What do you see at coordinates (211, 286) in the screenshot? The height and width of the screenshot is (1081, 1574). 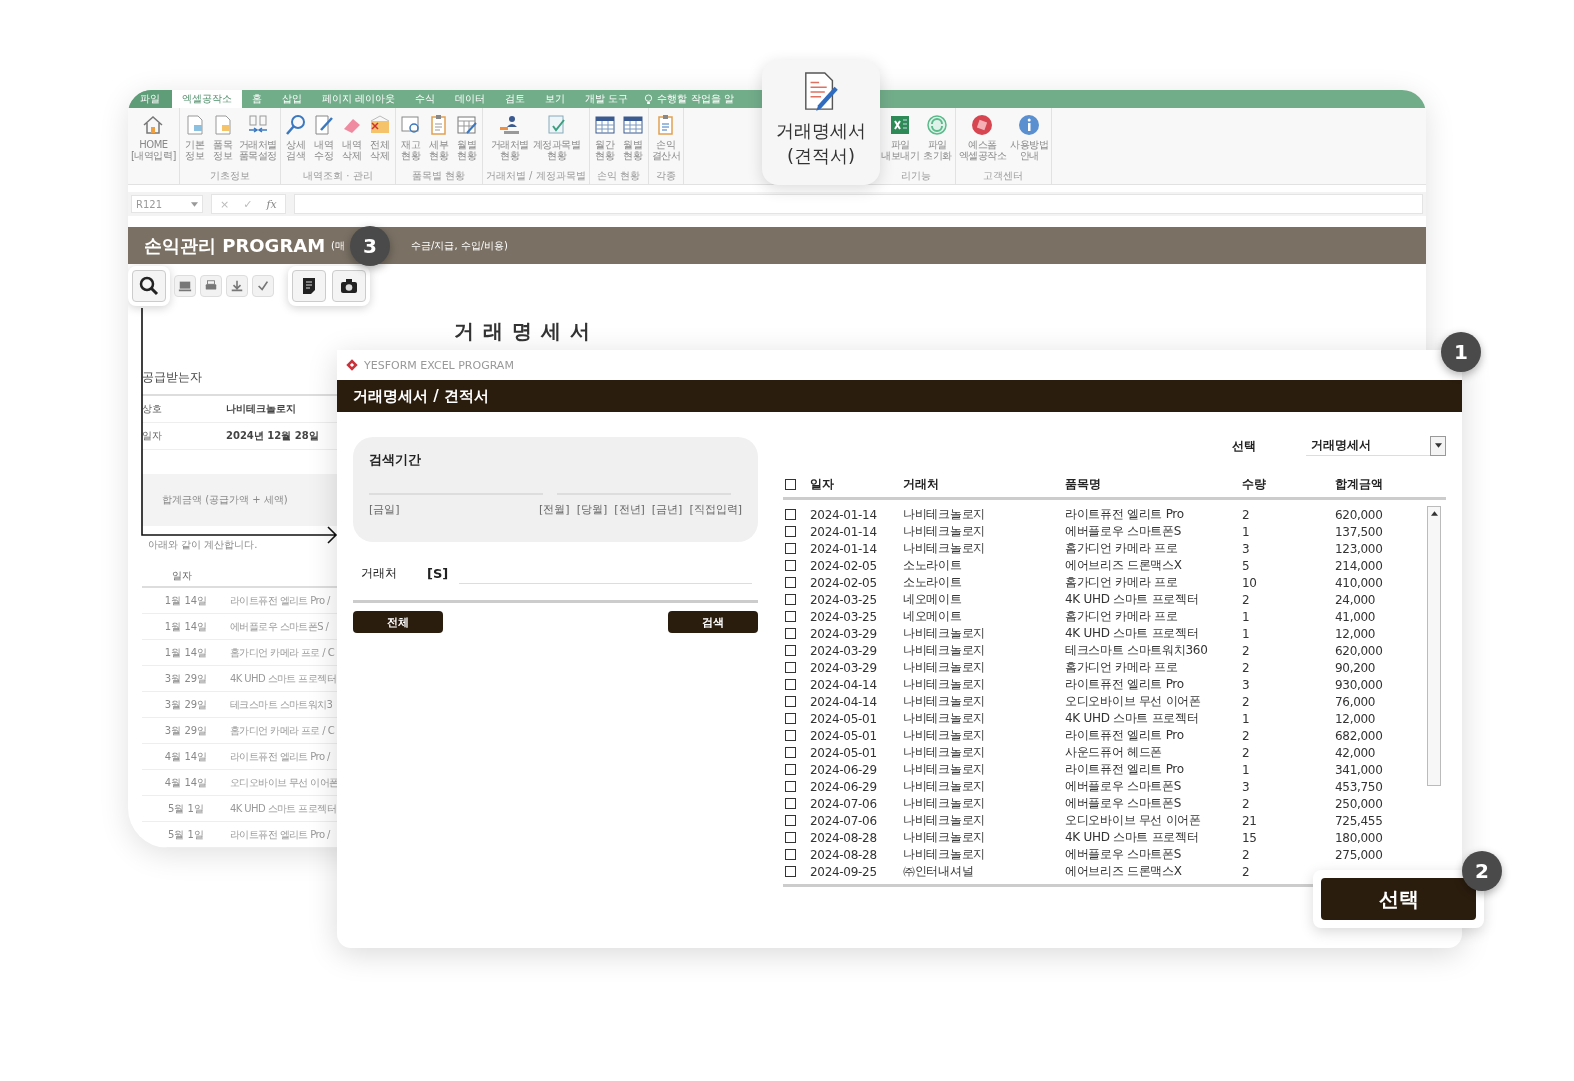 I see `print-button` at bounding box center [211, 286].